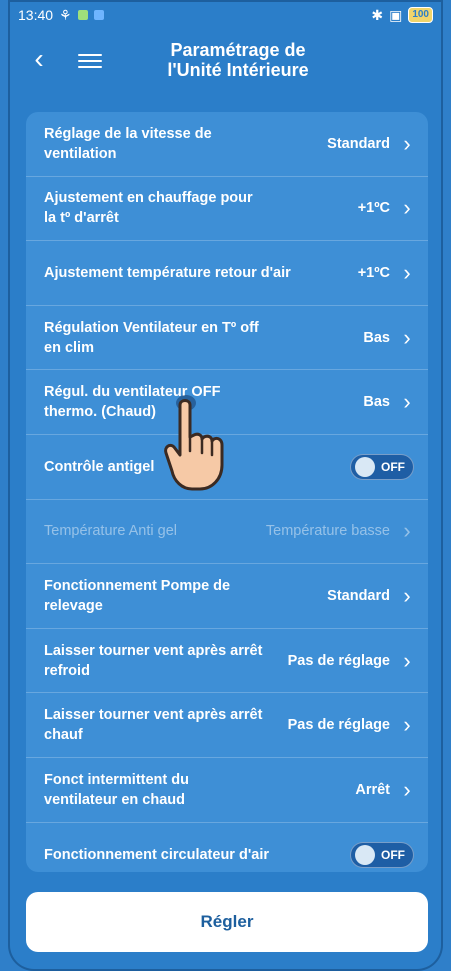 The image size is (451, 971). I want to click on app-notification-icon, so click(82, 15).